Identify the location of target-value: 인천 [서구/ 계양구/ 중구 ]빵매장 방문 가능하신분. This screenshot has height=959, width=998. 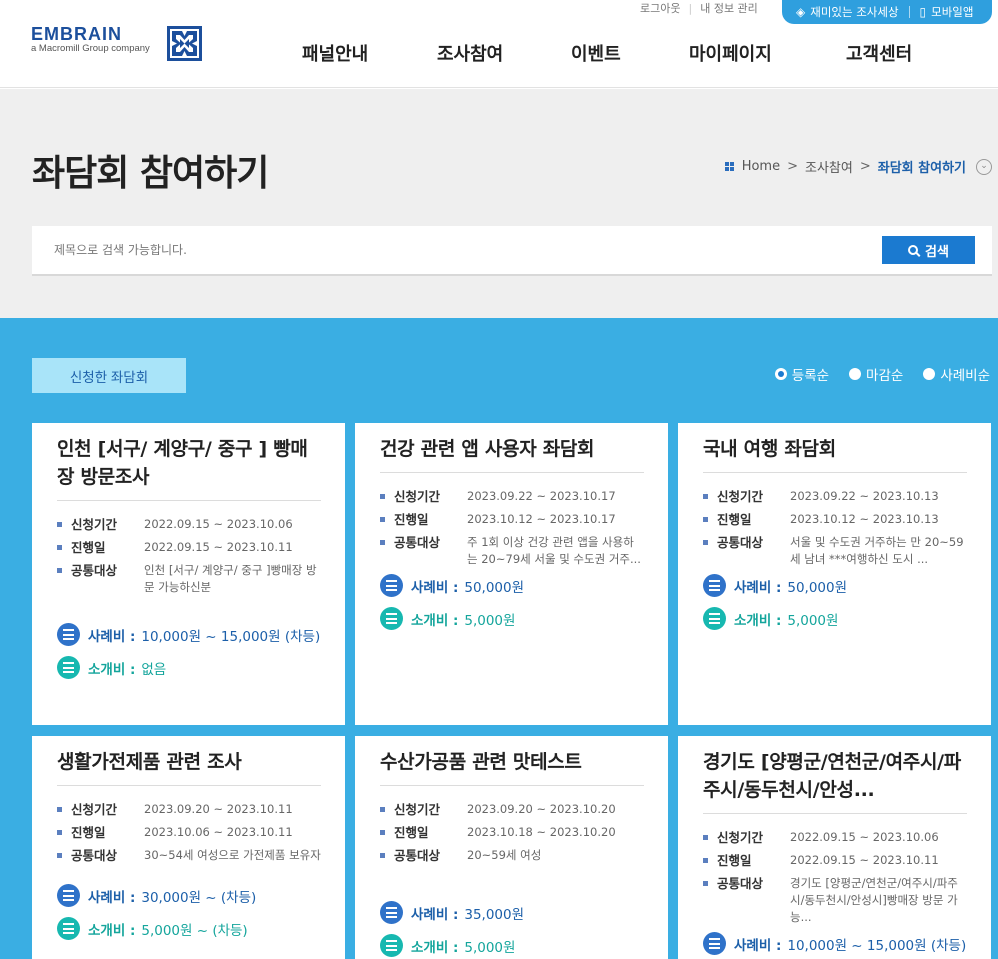
(230, 578).